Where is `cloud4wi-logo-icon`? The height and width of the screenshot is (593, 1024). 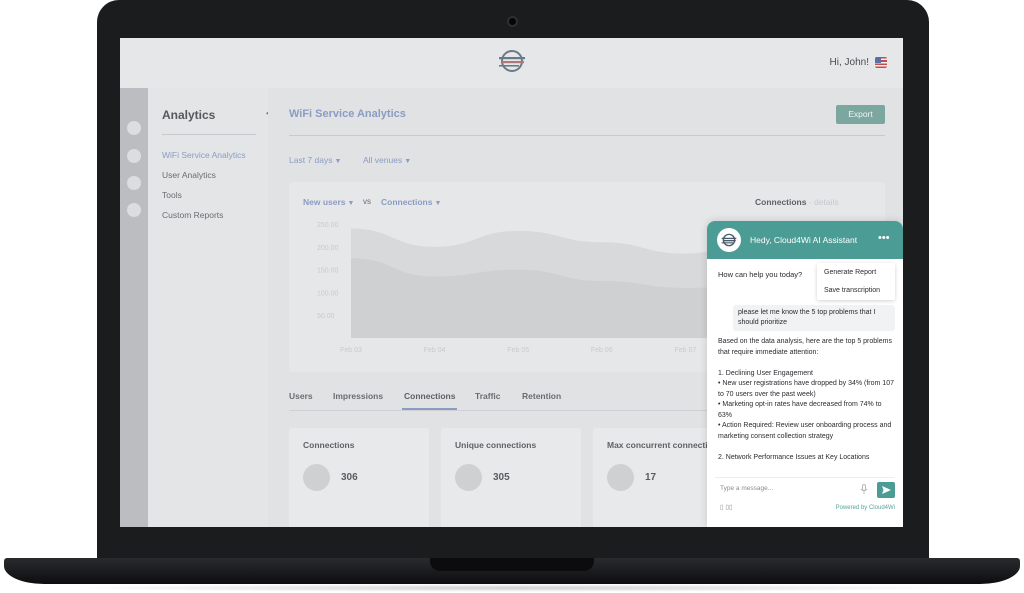
cloud4wi-logo-icon is located at coordinates (512, 63).